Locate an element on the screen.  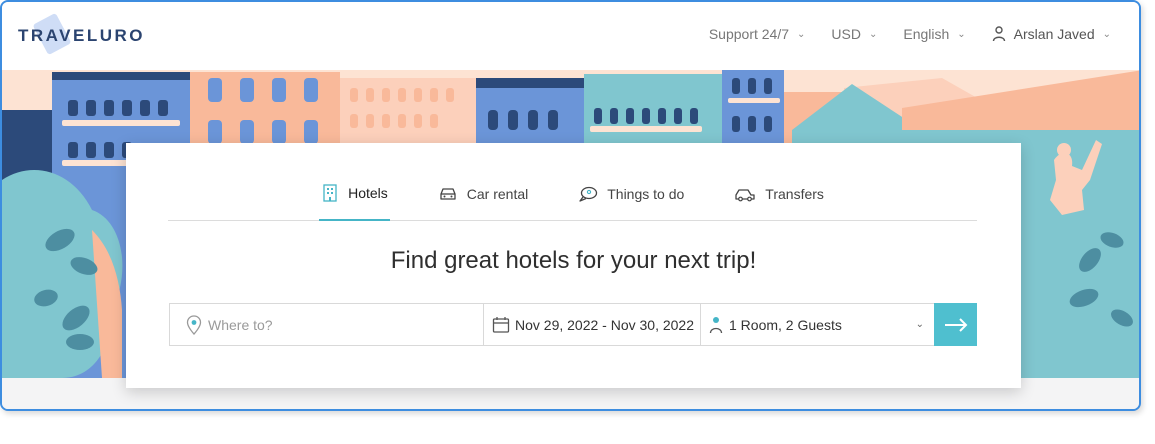
tab-label: Car rental is located at coordinates (497, 194).